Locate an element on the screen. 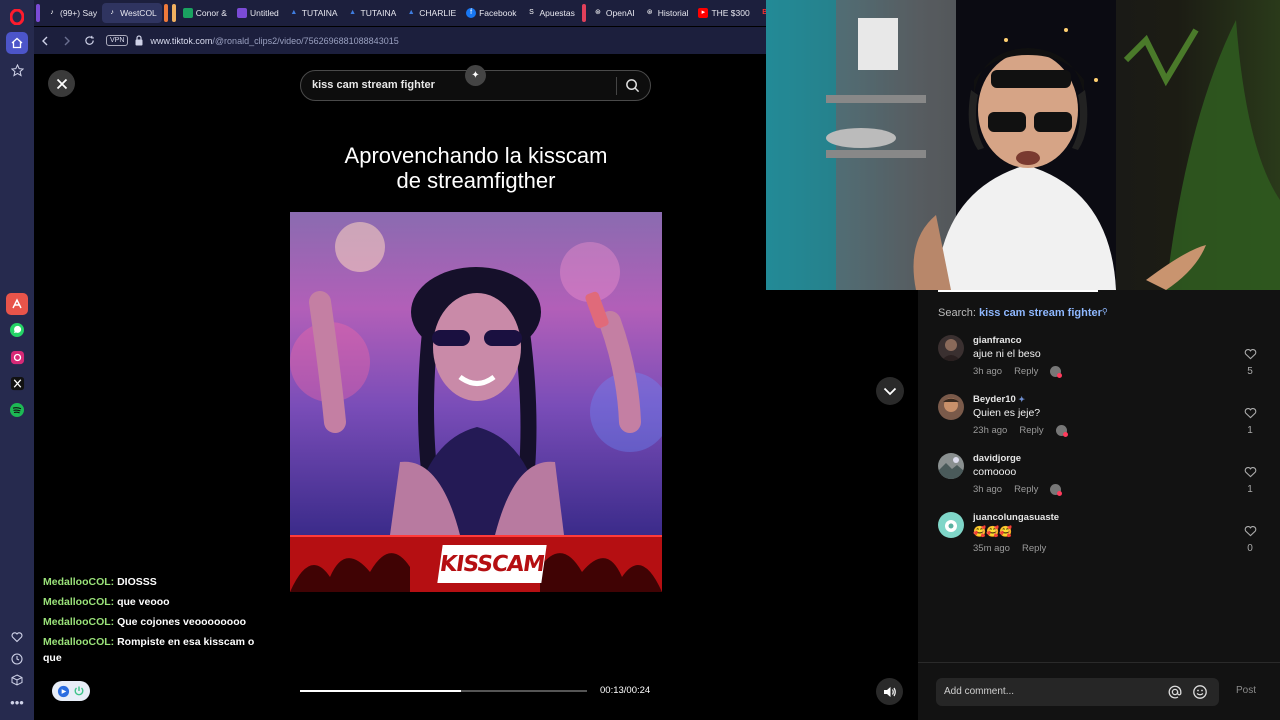 This screenshot has width=1280, height=720. tab-3: Untitled is located at coordinates (258, 13).